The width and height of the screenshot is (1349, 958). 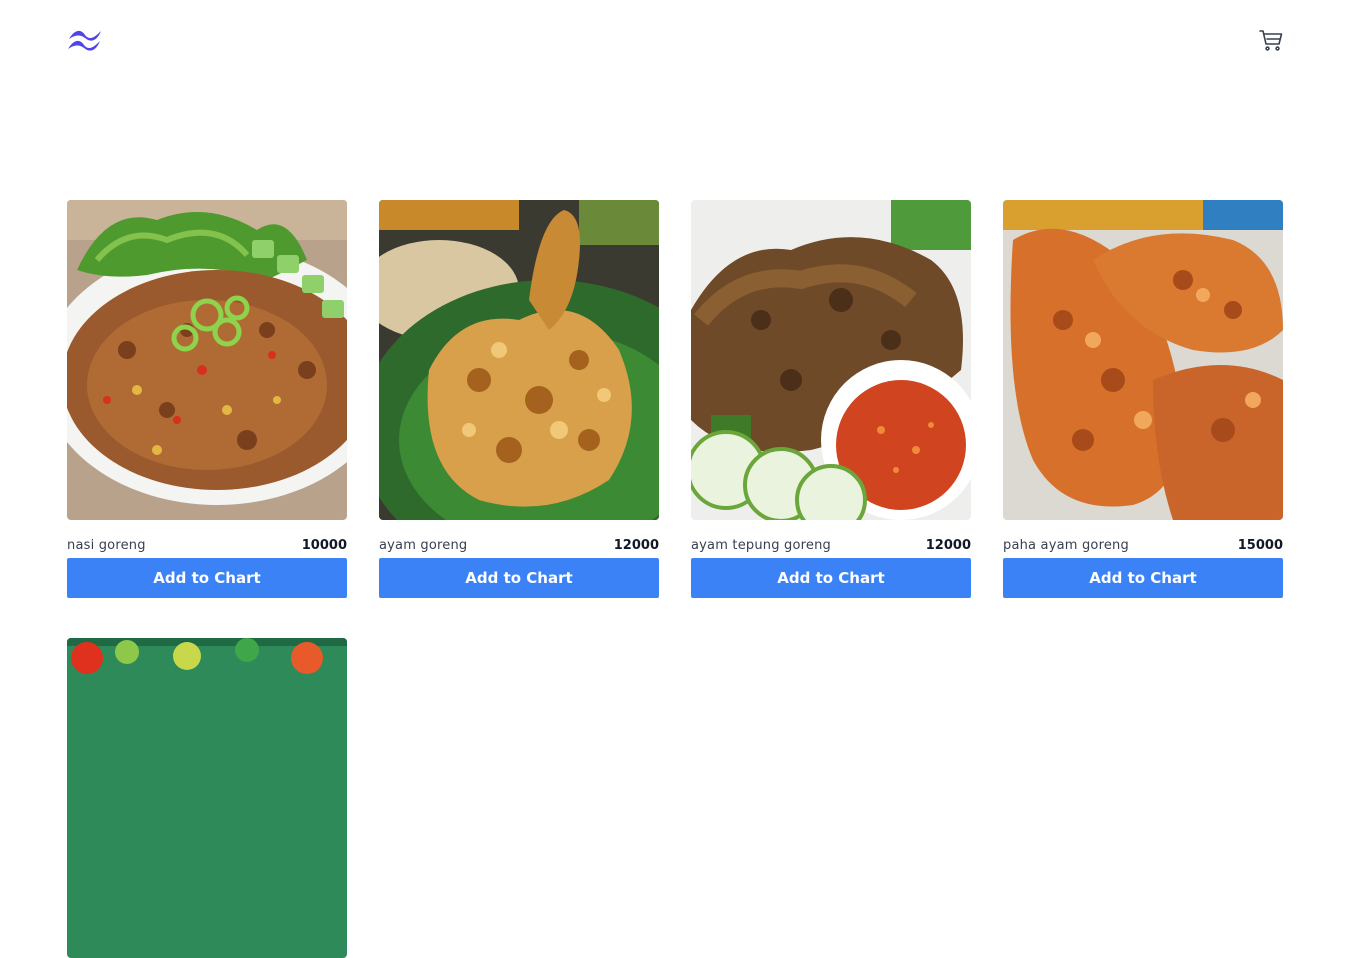 What do you see at coordinates (324, 545) in the screenshot?
I see `product-price: 10000` at bounding box center [324, 545].